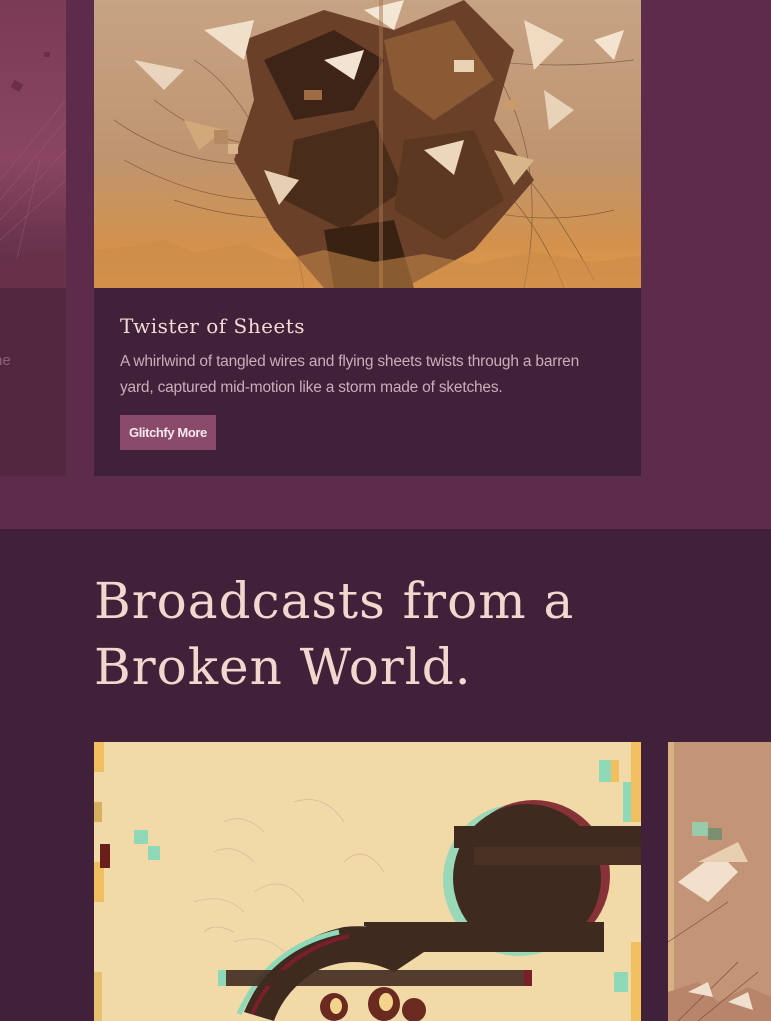  Describe the element at coordinates (283, 667) in the screenshot. I see `broadcasts-heading-line-2: Broken World.` at that location.